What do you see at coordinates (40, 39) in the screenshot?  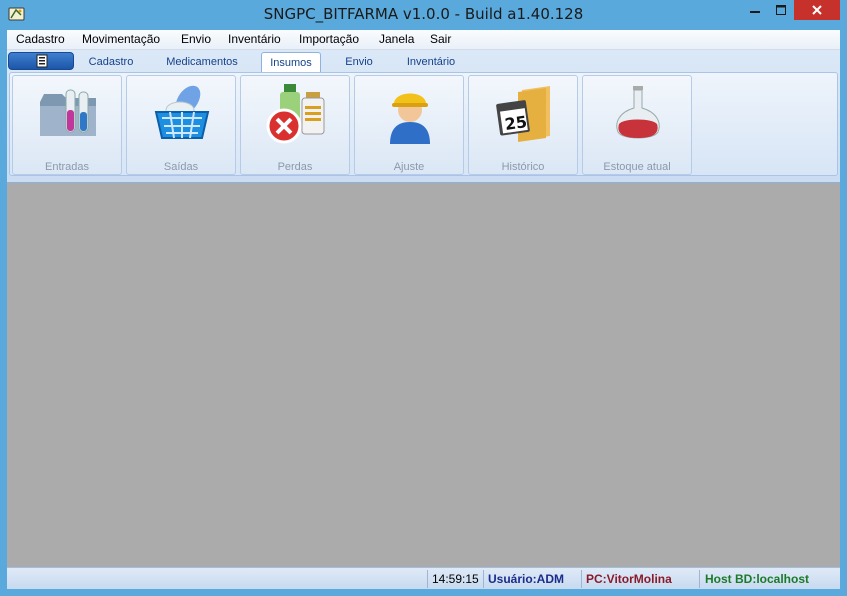 I see `menu-cadastro: Cadastro` at bounding box center [40, 39].